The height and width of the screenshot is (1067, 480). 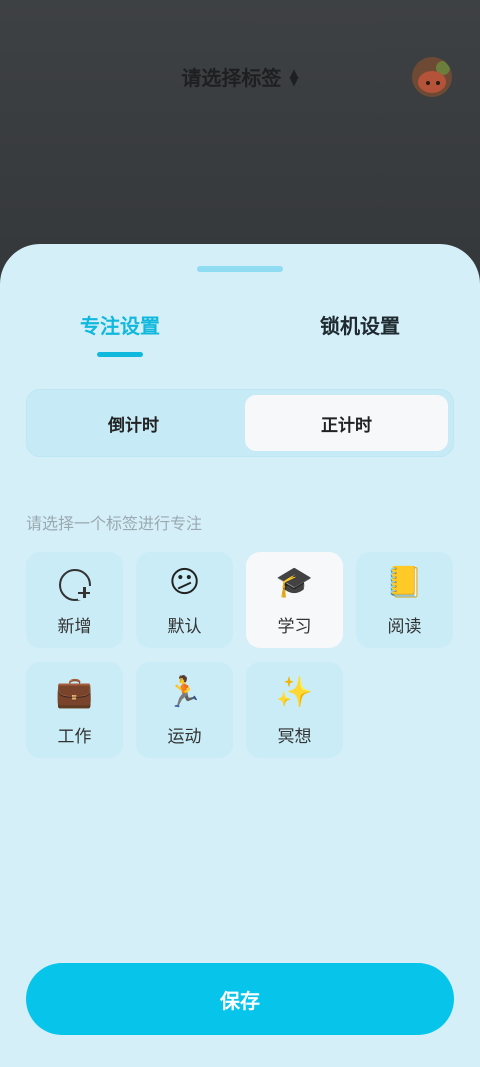 What do you see at coordinates (240, 423) in the screenshot?
I see `timer-mode-segment: 倒计时 正计时` at bounding box center [240, 423].